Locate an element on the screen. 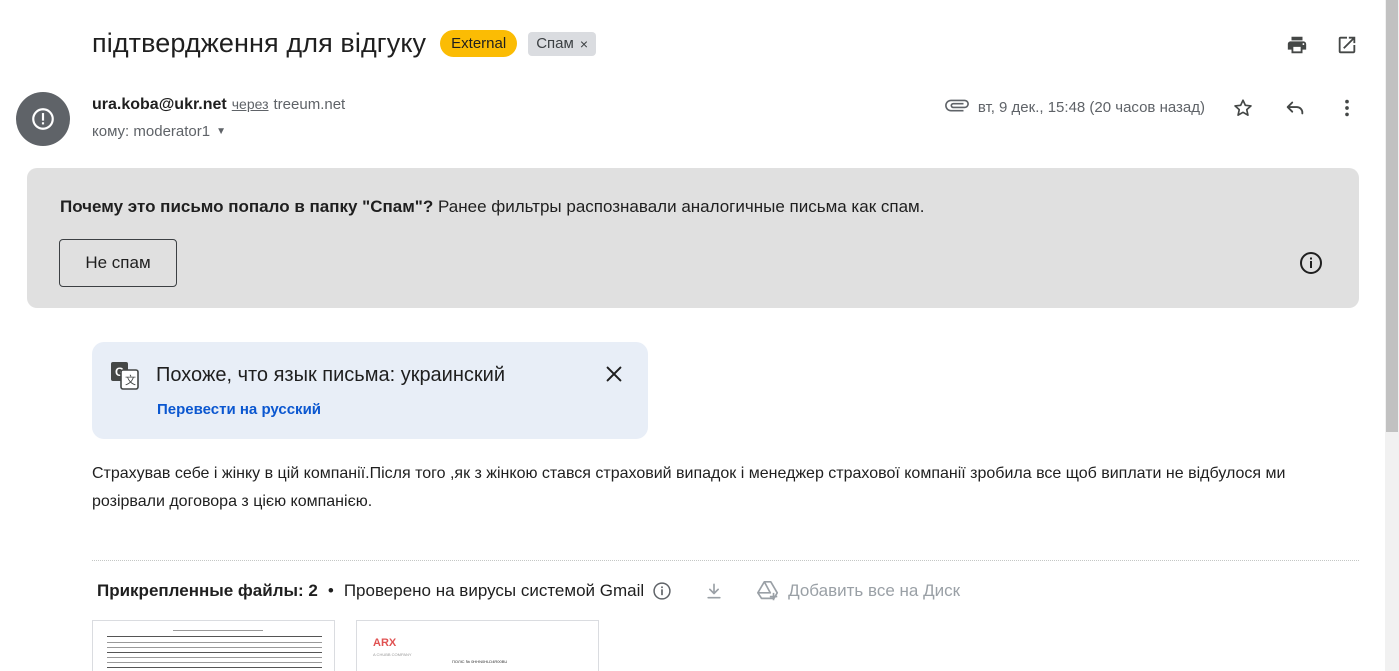 The image size is (1399, 671). warning-circle-icon is located at coordinates (43, 119).